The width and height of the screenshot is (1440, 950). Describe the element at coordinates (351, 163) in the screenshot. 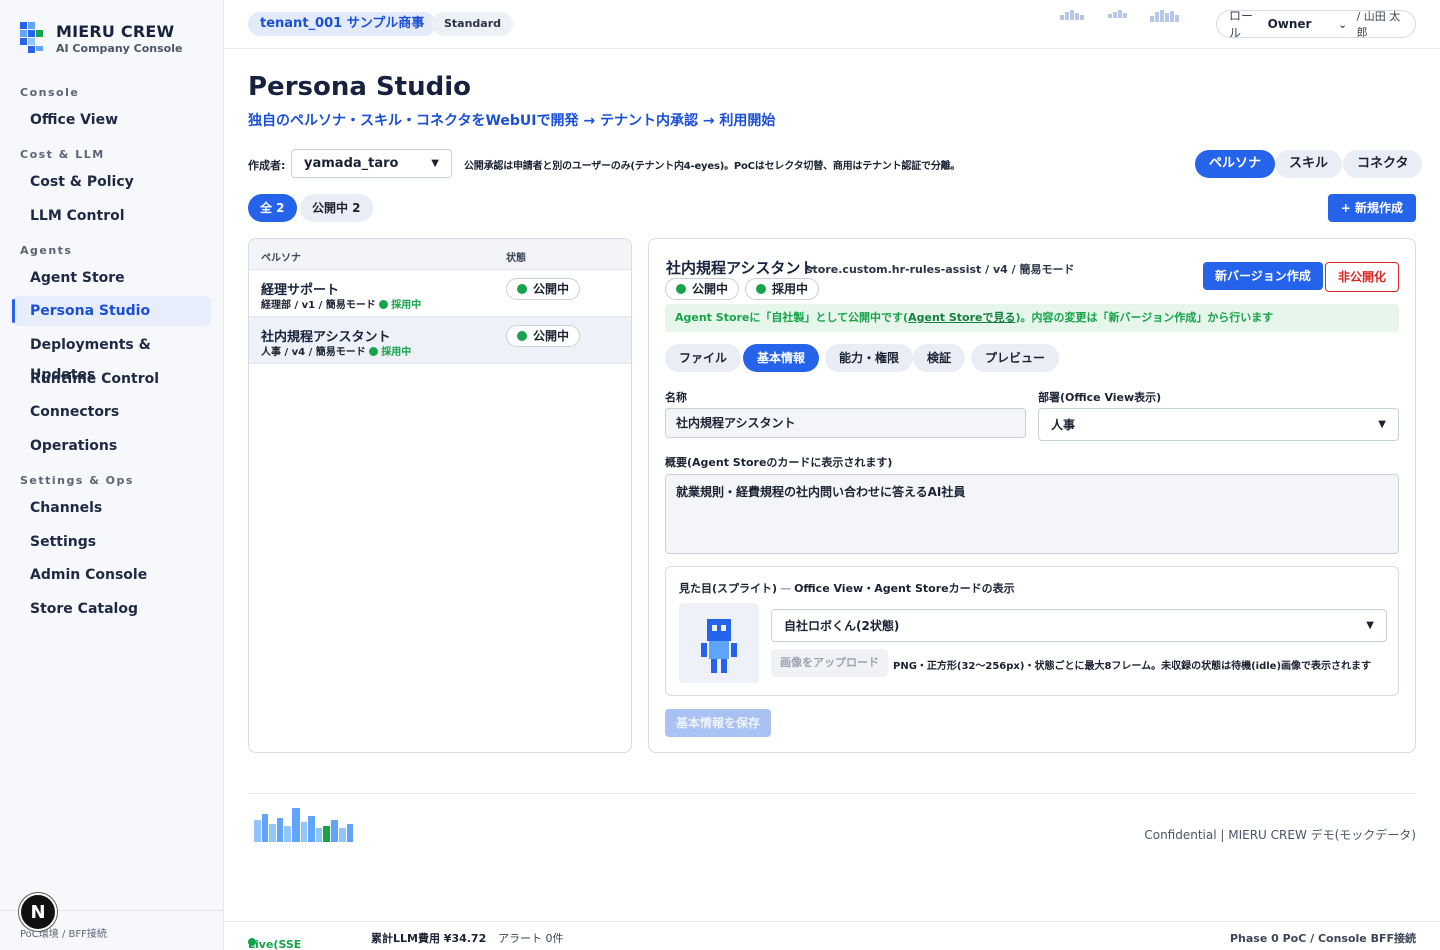

I see `author-select-value: yamada_taro` at that location.